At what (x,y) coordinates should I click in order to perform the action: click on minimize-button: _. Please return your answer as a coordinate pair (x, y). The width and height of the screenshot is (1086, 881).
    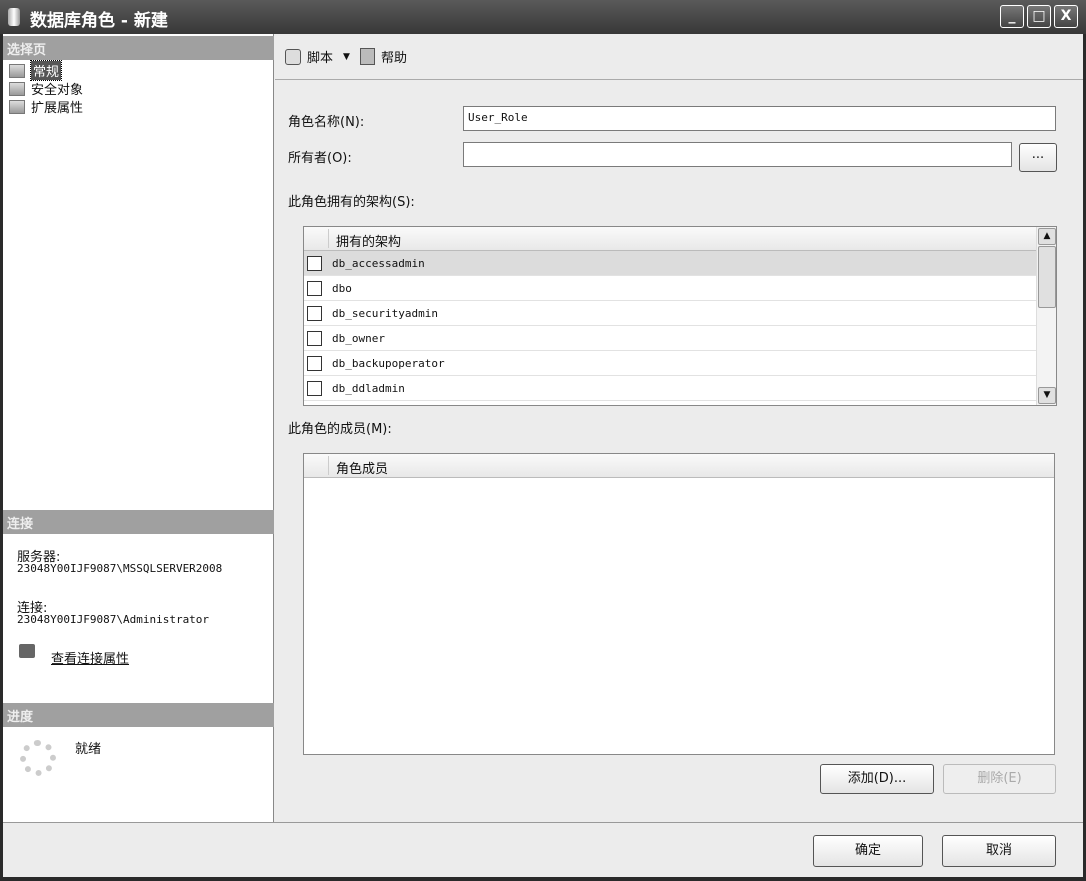
    Looking at the image, I should click on (1012, 16).